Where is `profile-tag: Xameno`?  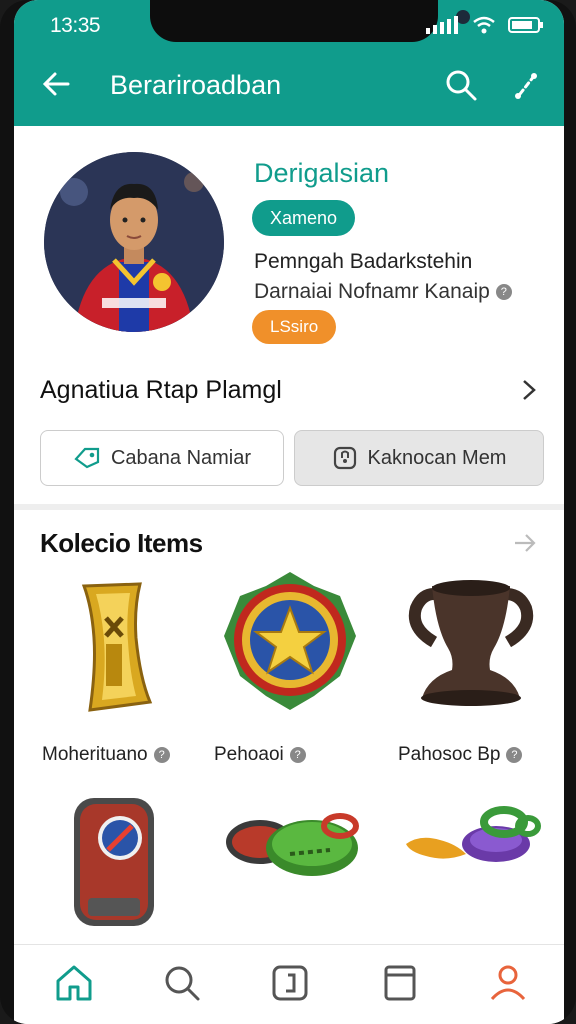 profile-tag: Xameno is located at coordinates (304, 218).